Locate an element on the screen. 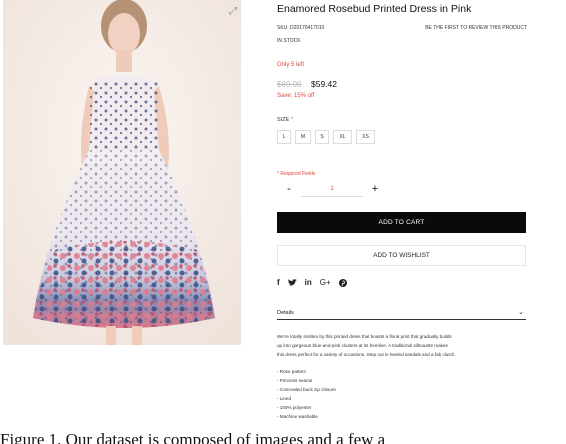 This screenshot has height=444, width=566. size-label: SIZE * is located at coordinates (285, 120).